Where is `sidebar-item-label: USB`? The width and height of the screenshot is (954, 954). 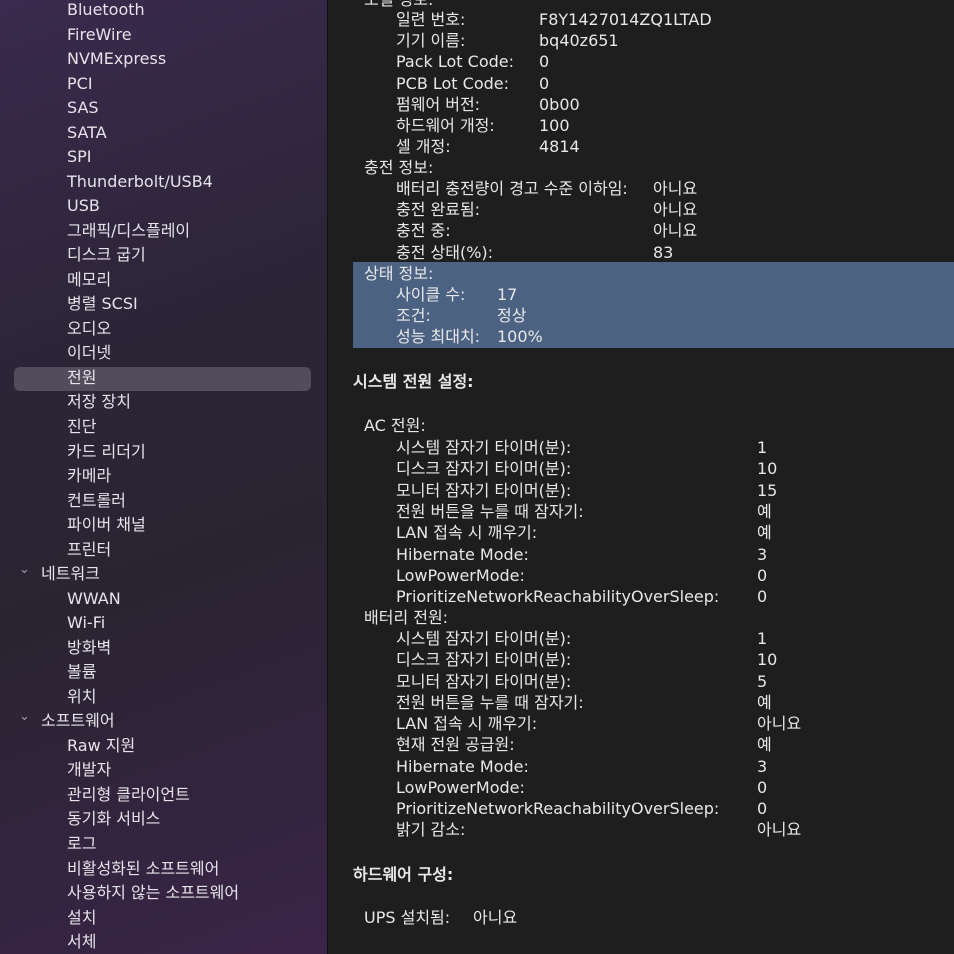
sidebar-item-label: USB is located at coordinates (83, 206).